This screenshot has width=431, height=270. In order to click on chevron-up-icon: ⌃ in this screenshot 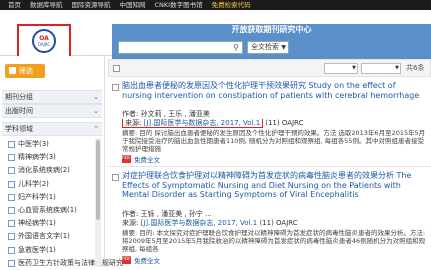, I will do `click(96, 129)`.